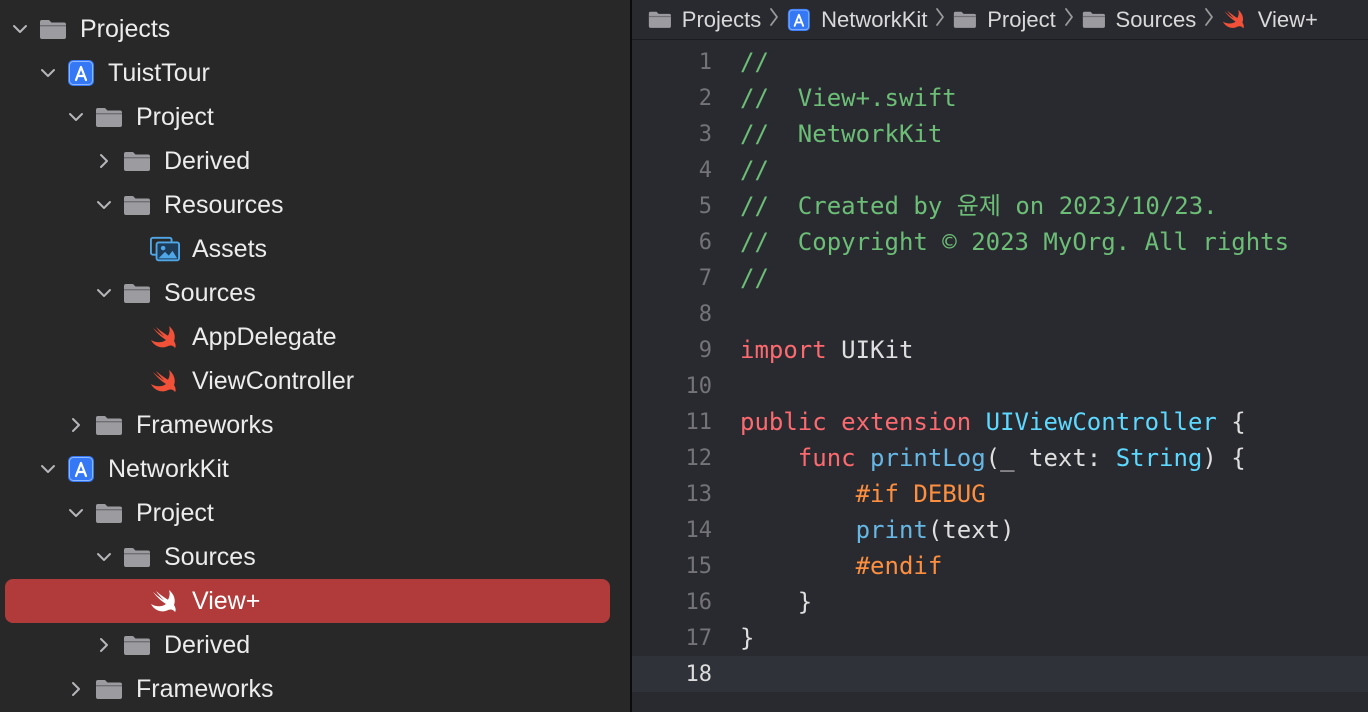  I want to click on code-line: 16 }, so click(1000, 602).